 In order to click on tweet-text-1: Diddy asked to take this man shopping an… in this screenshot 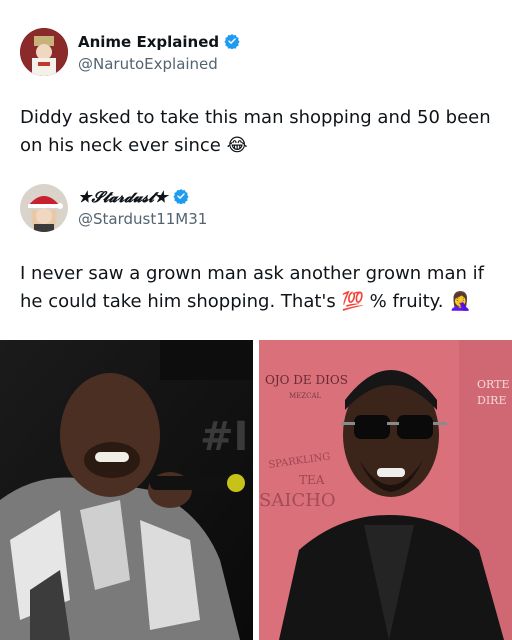, I will do `click(260, 132)`.